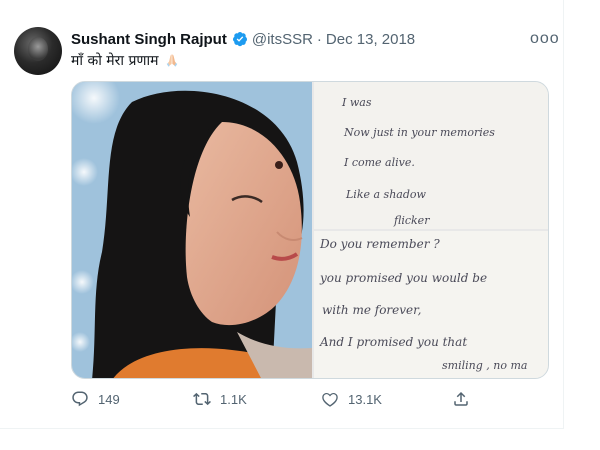 The image size is (600, 450). I want to click on like-button: 13.1K, so click(351, 399).